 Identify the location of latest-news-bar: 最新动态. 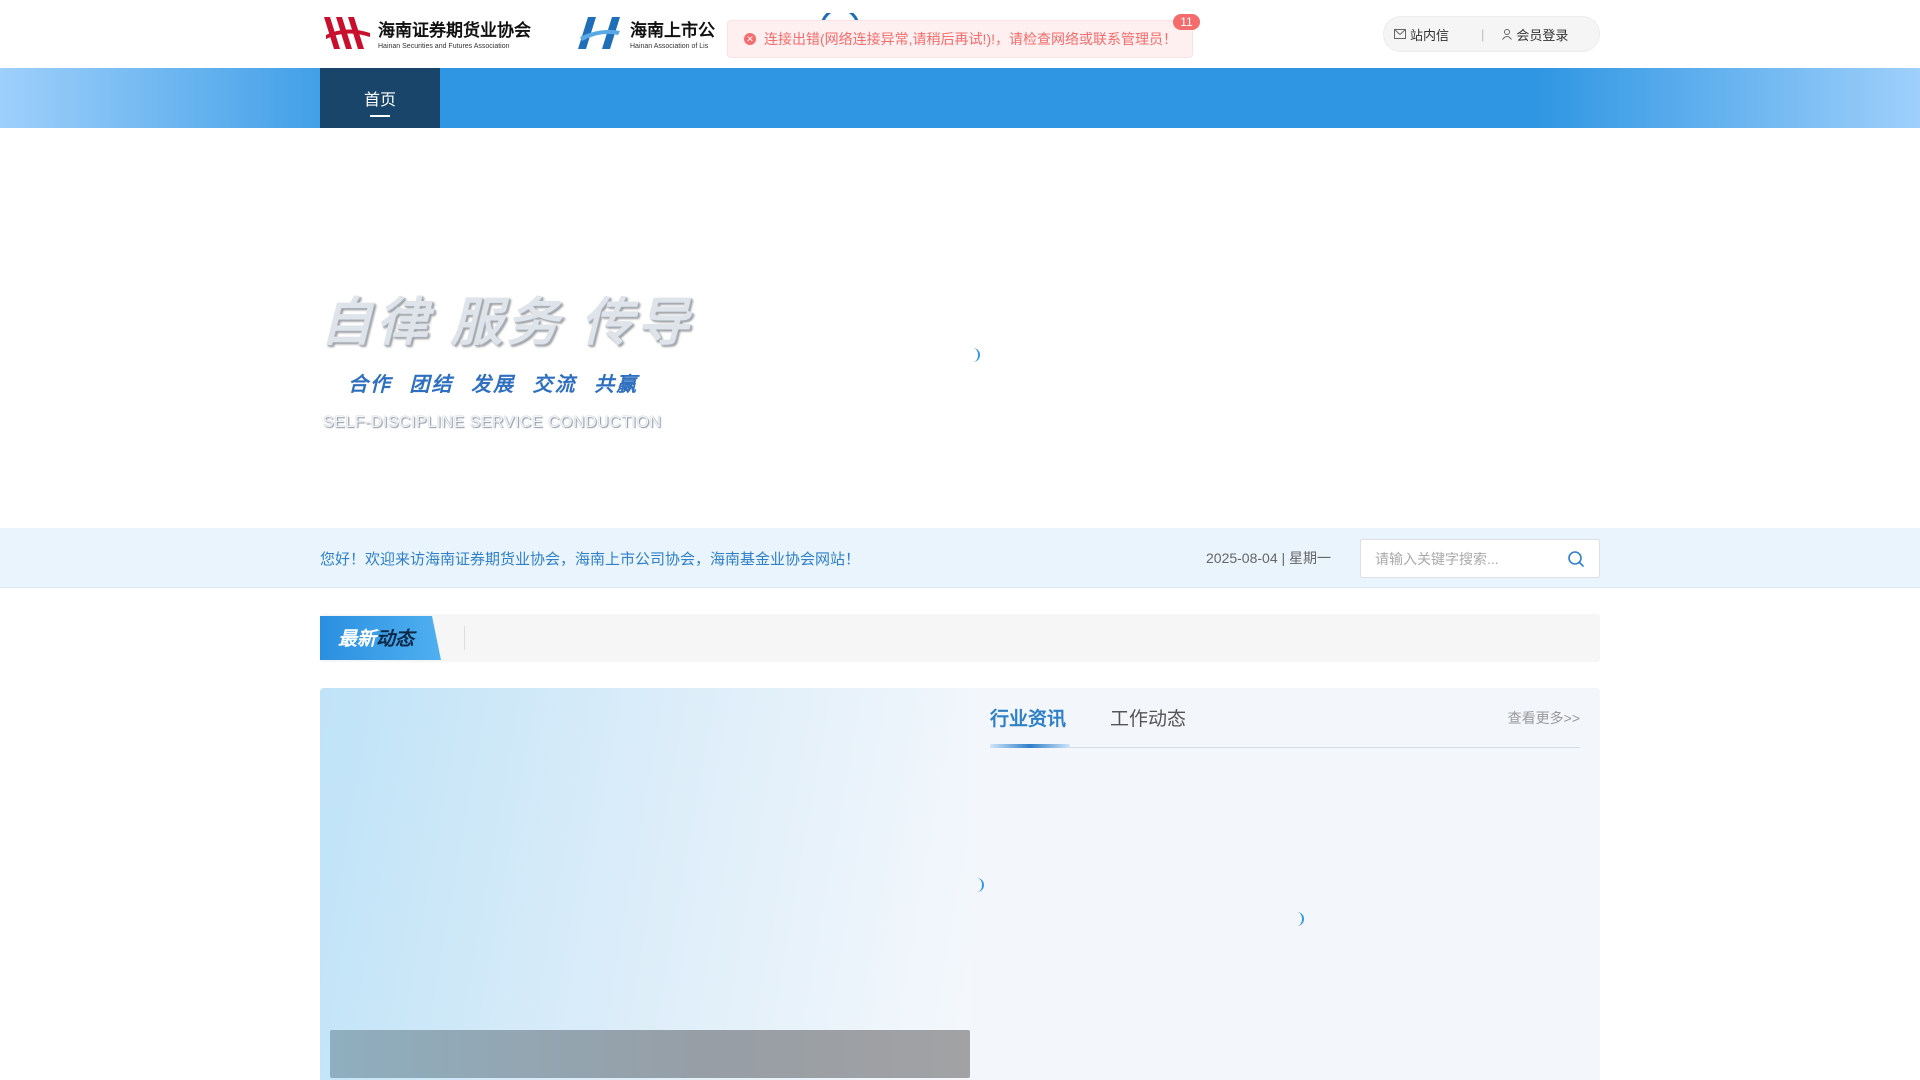
(960, 638).